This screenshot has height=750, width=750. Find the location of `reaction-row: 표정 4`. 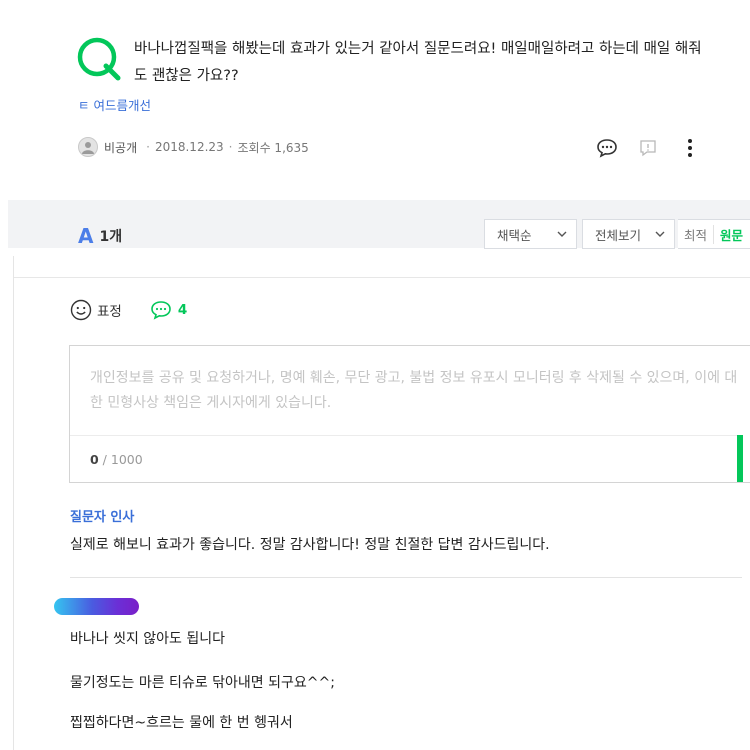

reaction-row: 표정 4 is located at coordinates (128, 310).